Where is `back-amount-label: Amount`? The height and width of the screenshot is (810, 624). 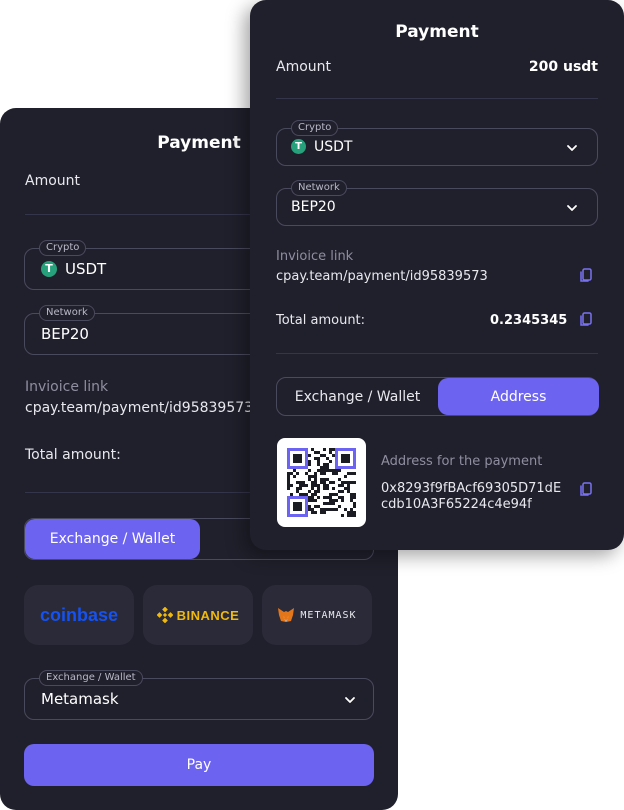 back-amount-label: Amount is located at coordinates (53, 181).